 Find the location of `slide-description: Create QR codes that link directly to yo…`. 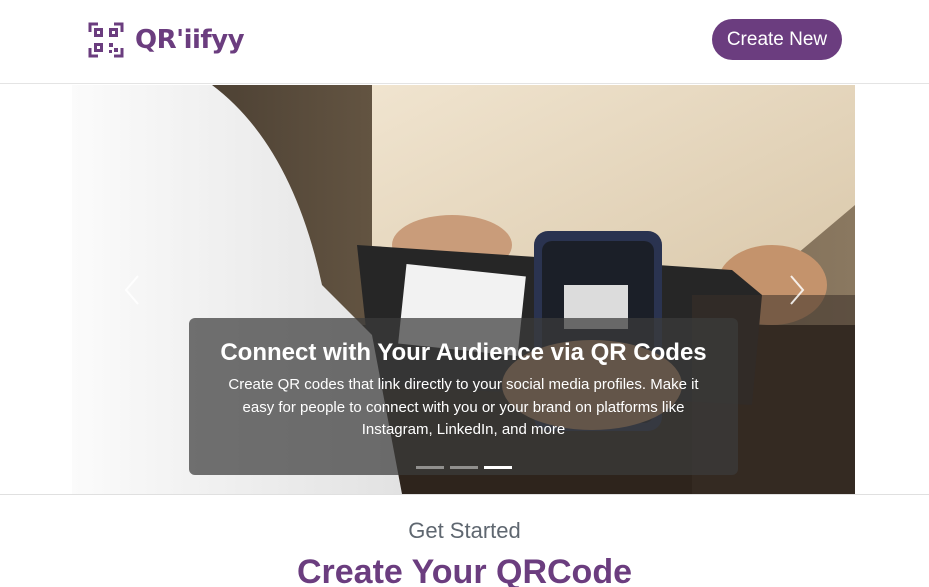

slide-description: Create QR codes that link directly to yo… is located at coordinates (463, 407).